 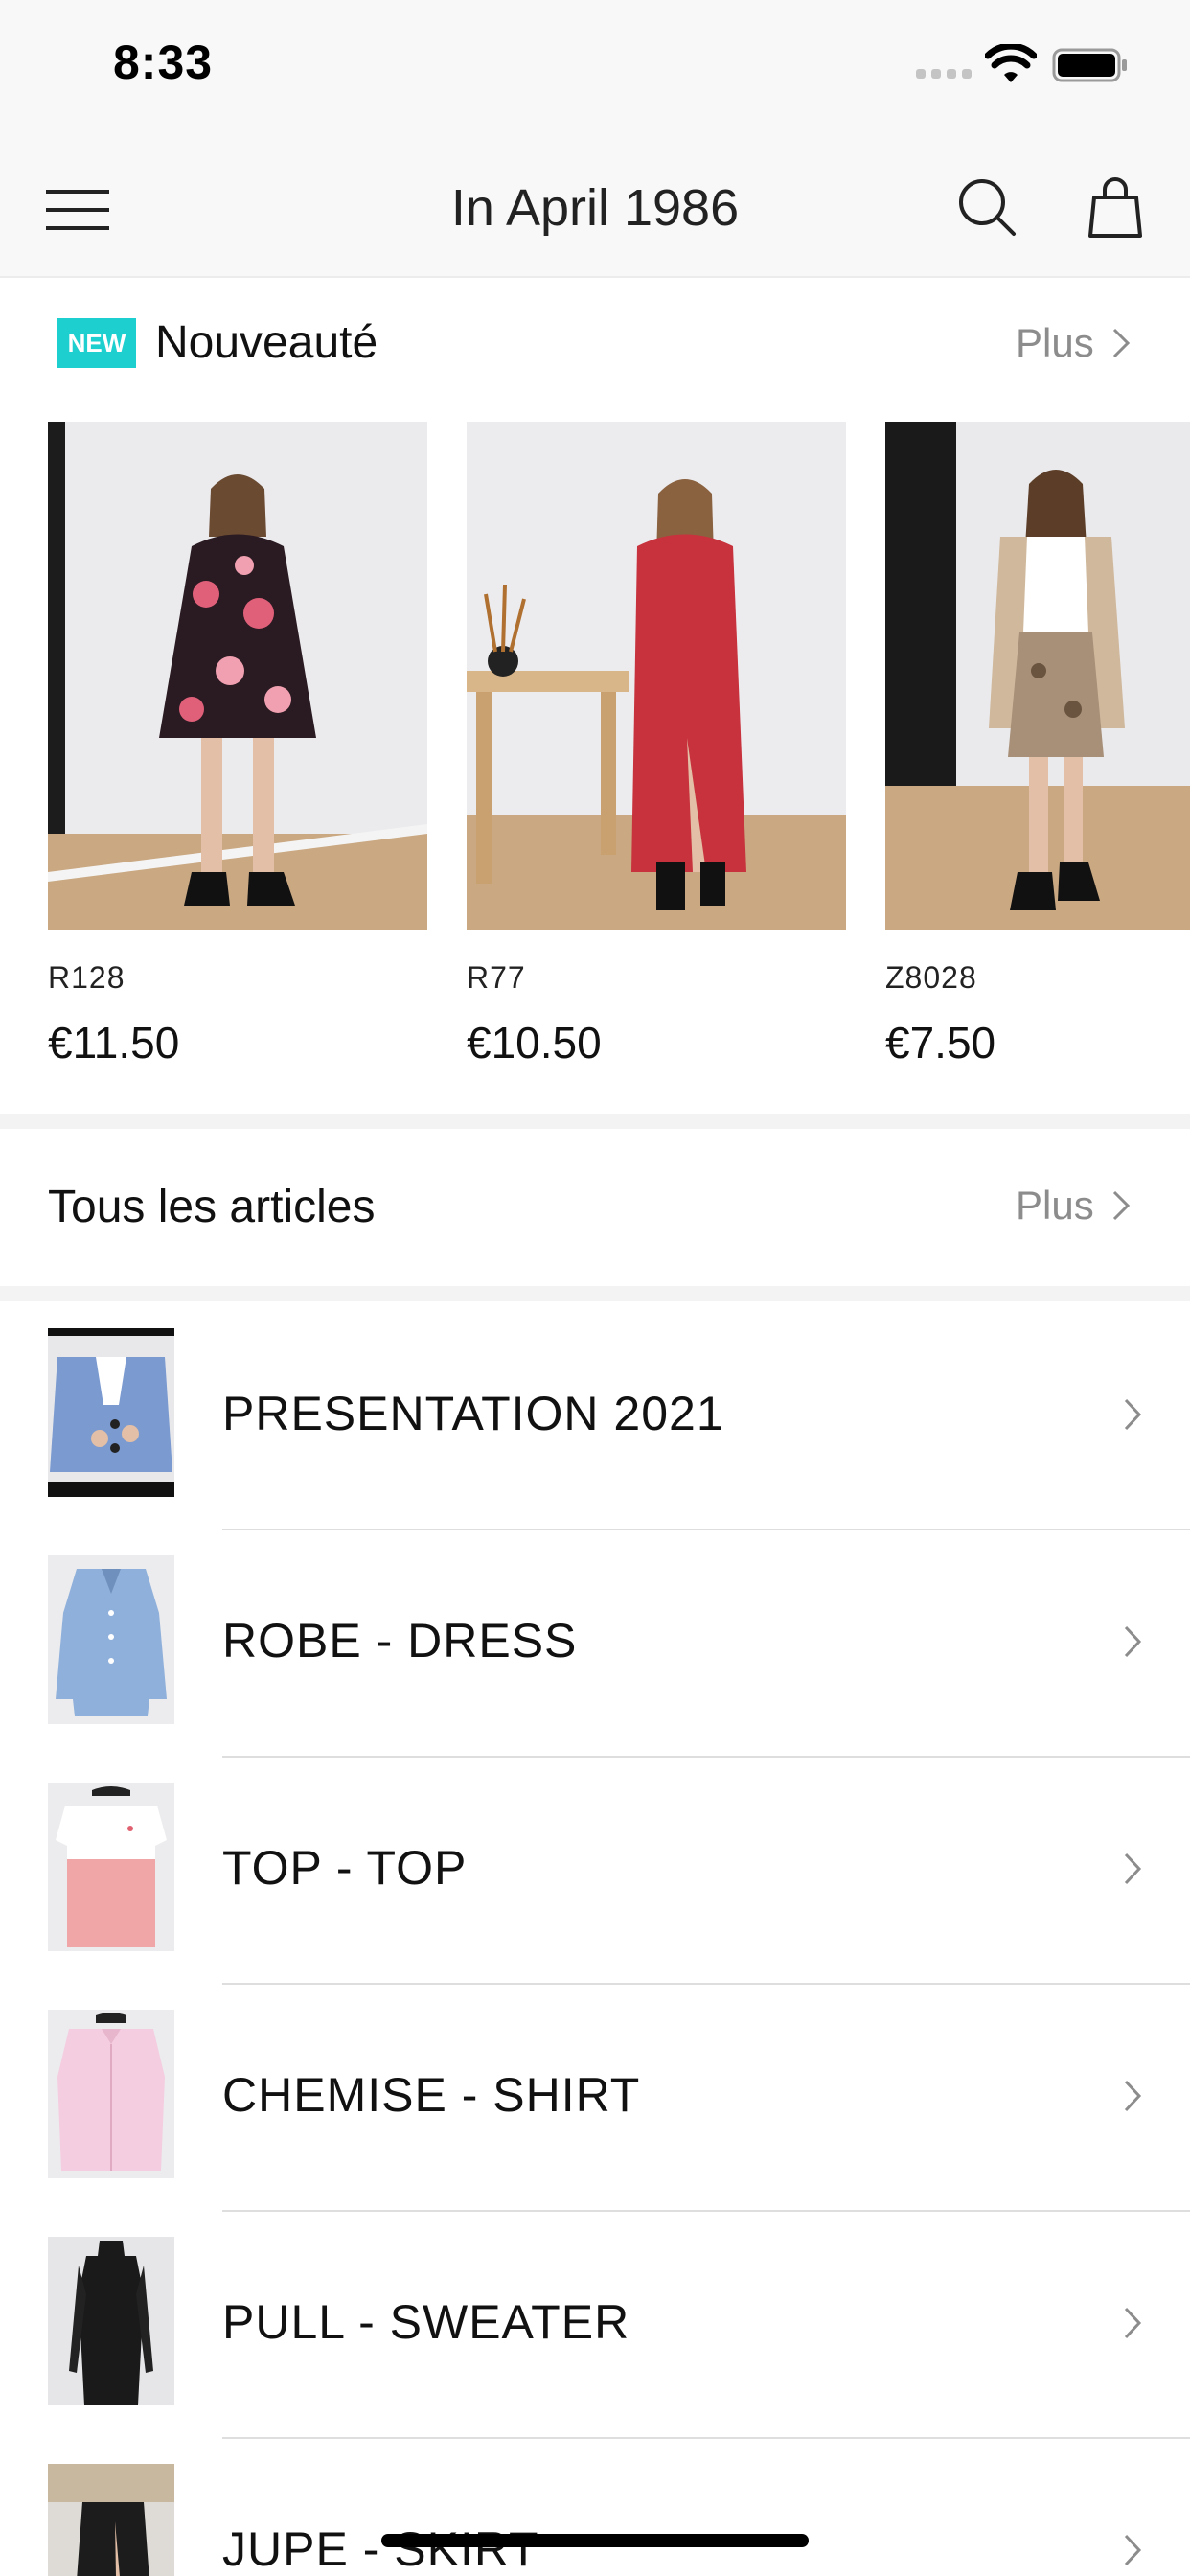 What do you see at coordinates (381, 2549) in the screenshot?
I see `category-label: JUPE - SKIRT` at bounding box center [381, 2549].